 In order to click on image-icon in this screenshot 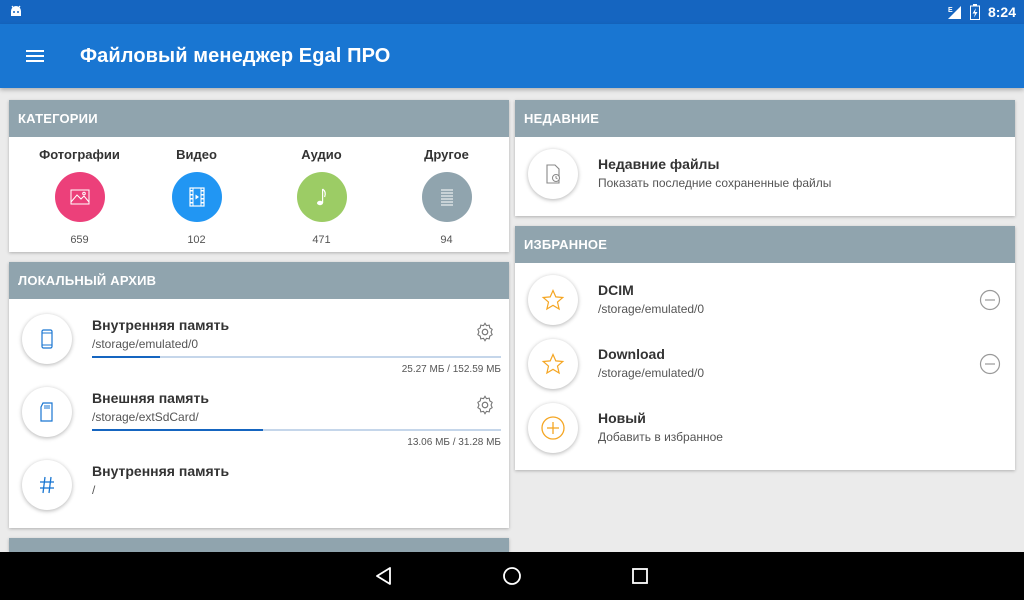, I will do `click(79, 197)`.